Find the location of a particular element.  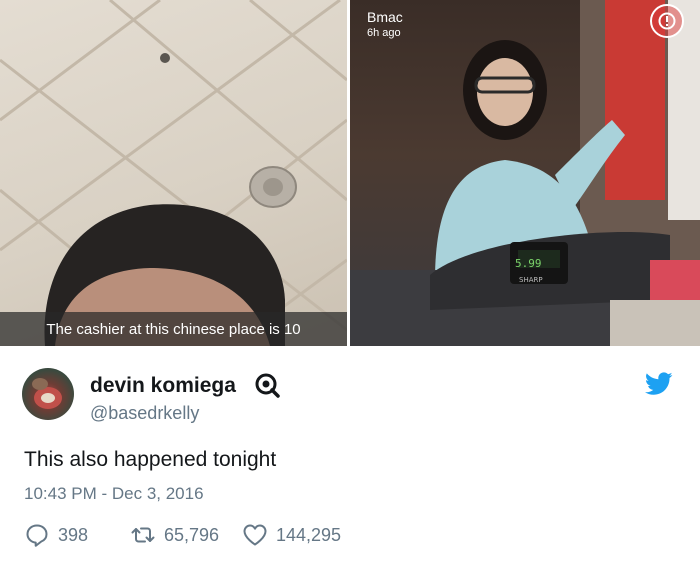

register-brand-label: SHARP is located at coordinates (531, 280).